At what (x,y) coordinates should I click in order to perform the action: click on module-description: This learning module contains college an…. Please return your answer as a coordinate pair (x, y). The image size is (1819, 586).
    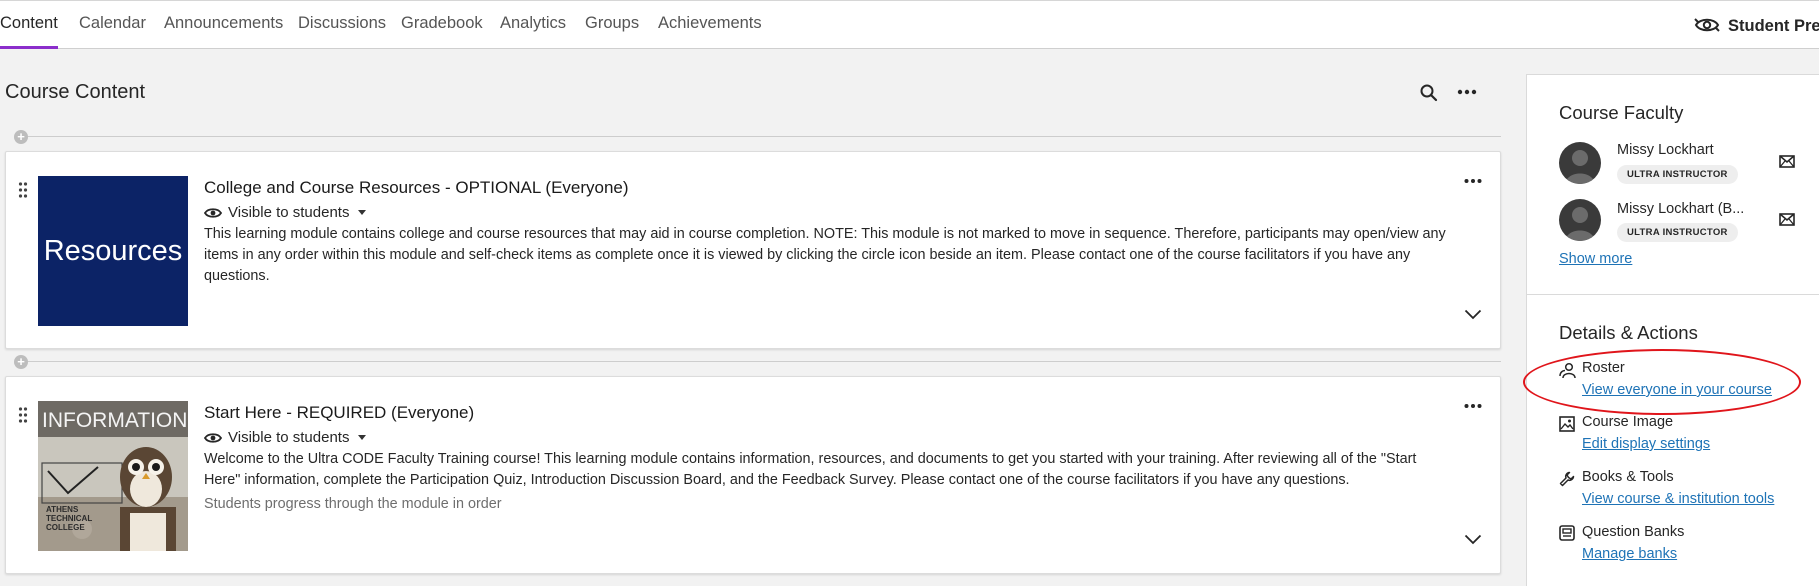
    Looking at the image, I should click on (825, 255).